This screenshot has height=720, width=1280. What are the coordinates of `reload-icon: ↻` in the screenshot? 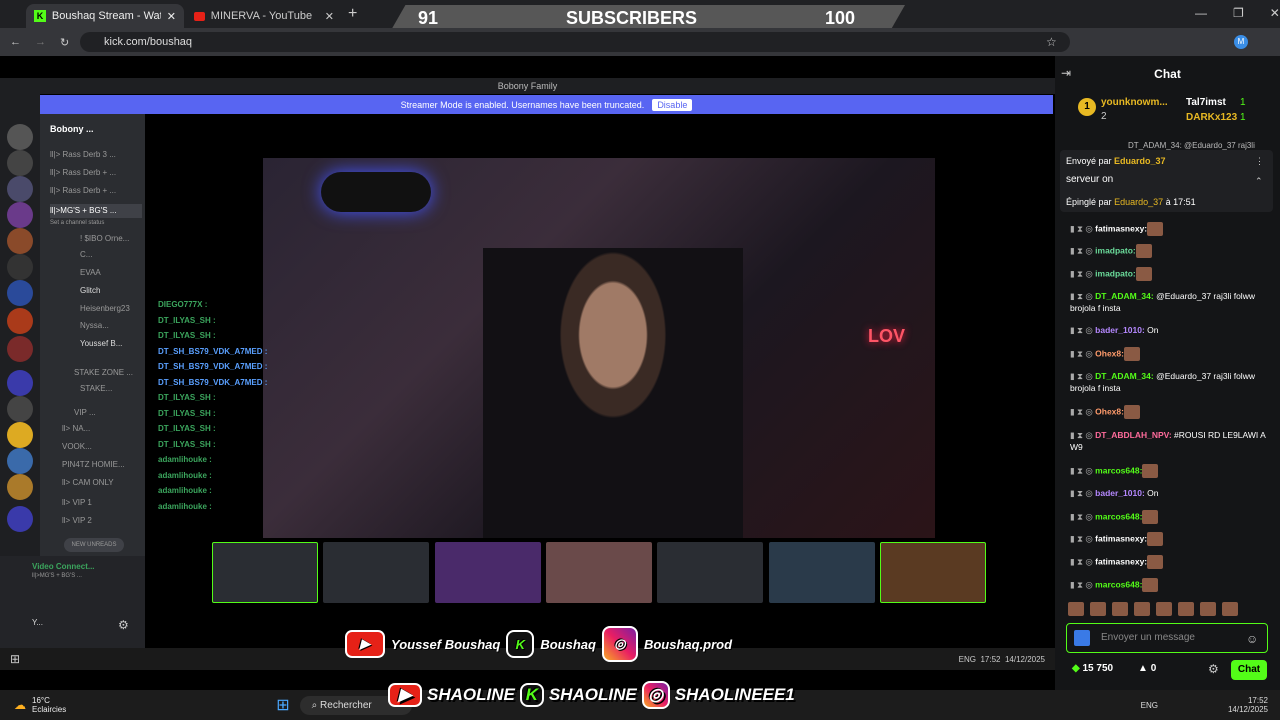 It's located at (64, 42).